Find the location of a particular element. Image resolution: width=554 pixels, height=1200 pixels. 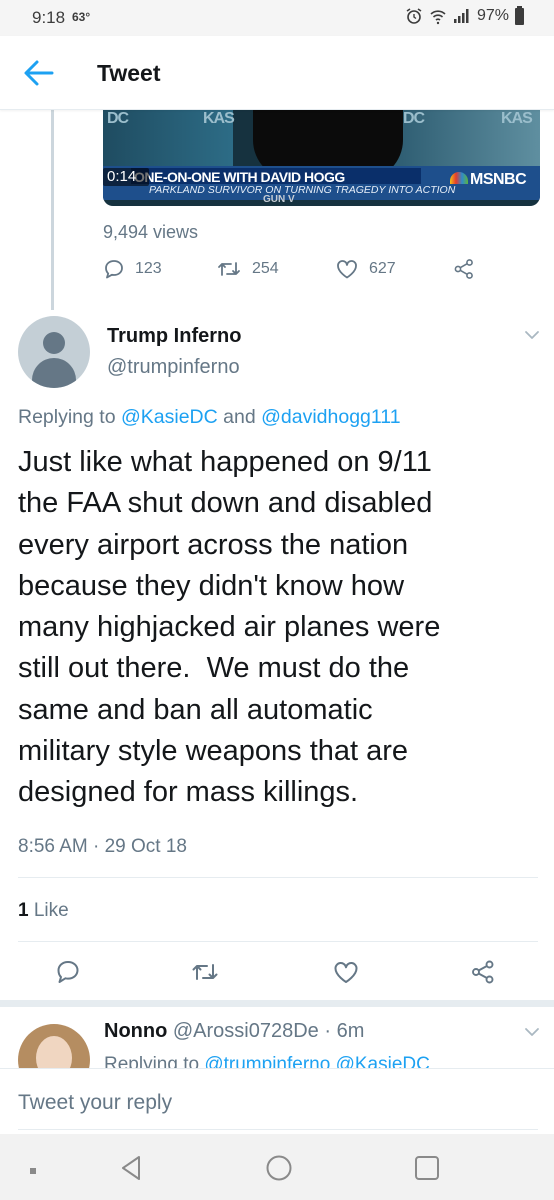

reply-handle: @Arossi0728De is located at coordinates (245, 1031).